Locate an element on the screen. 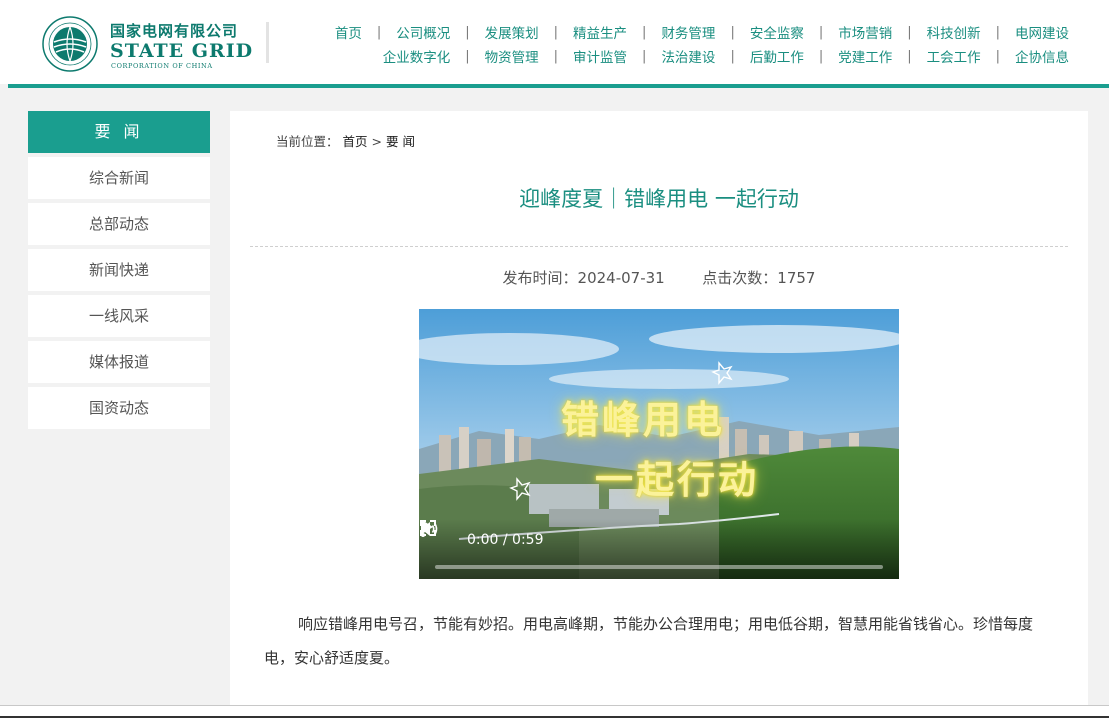 This screenshot has height=720, width=1109. article-title: 迎峰度夏｜错峰用电 一起行动 is located at coordinates (659, 199).